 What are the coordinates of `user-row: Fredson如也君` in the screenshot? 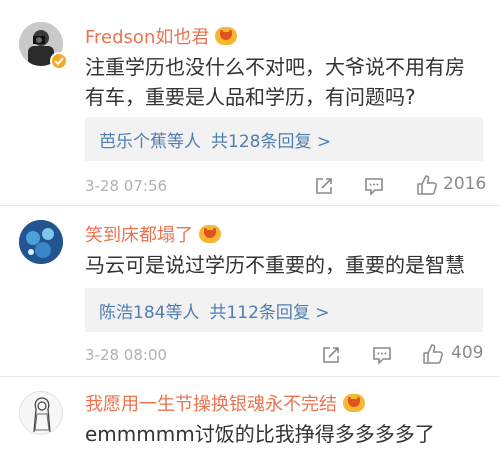 It's located at (161, 36).